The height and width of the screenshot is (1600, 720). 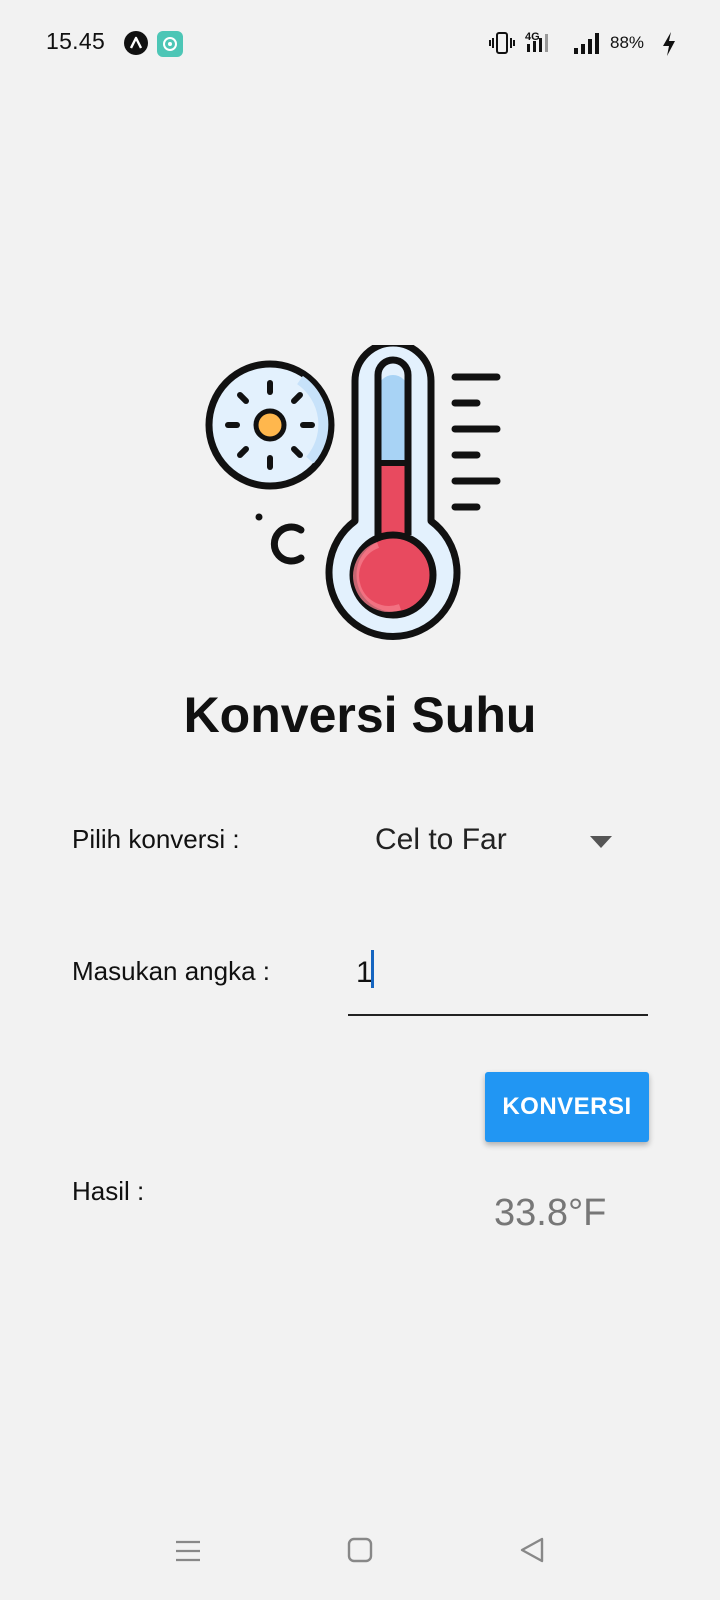 I want to click on vibrate-icon, so click(x=502, y=43).